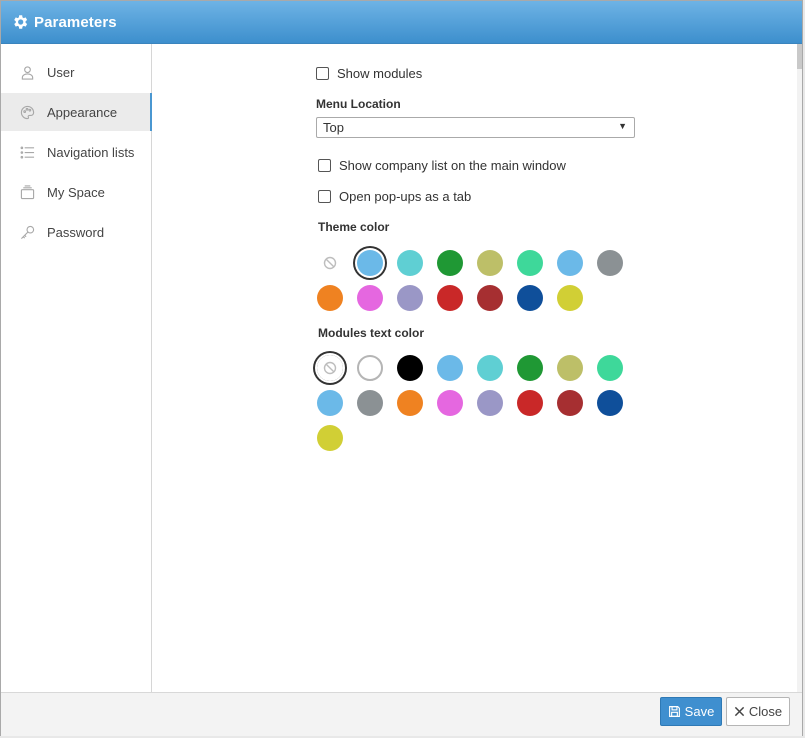 This screenshot has width=805, height=738. Describe the element at coordinates (333, 127) in the screenshot. I see `menu-location-value: Top` at that location.